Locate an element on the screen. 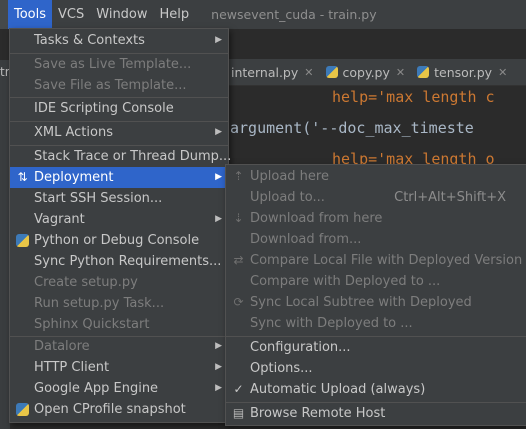  menu-item-label: Sphinx Quickstart is located at coordinates (92, 324).